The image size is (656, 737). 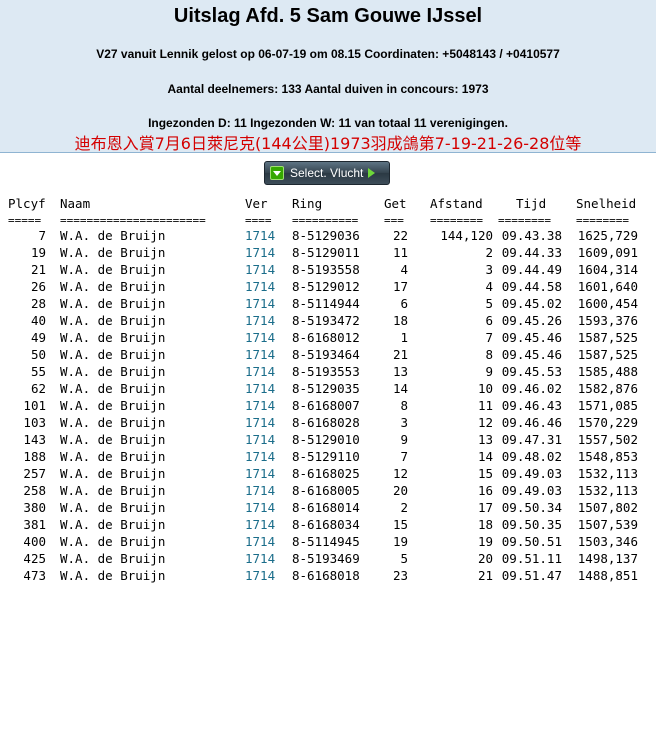 I want to click on cell-snelheid: 1548,853, so click(x=607, y=456).